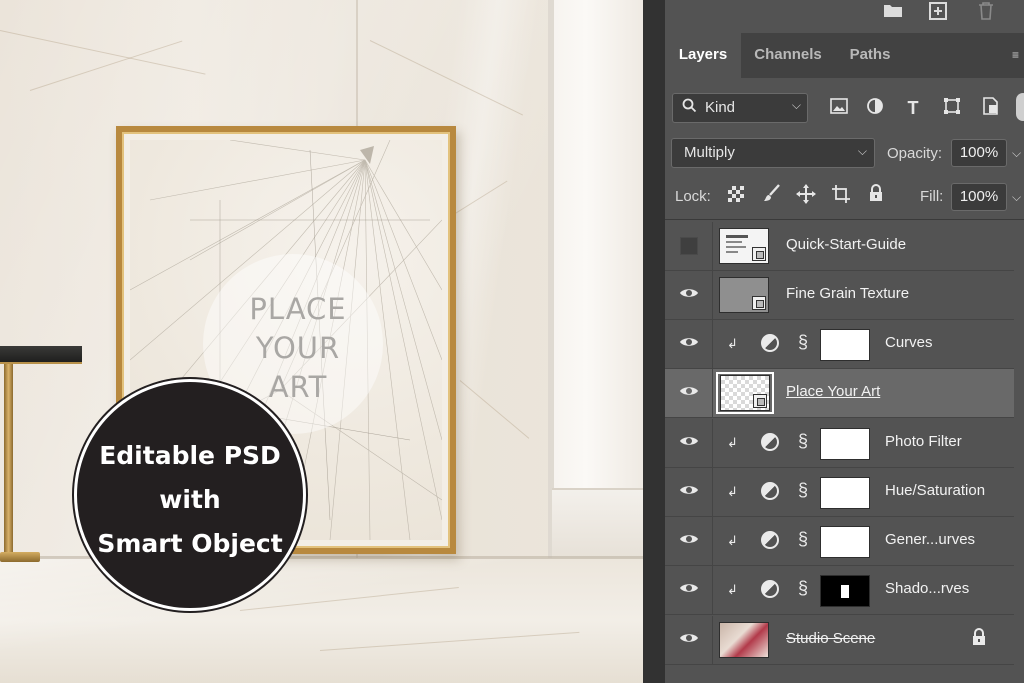  I want to click on opacity-chevron-icon: ⌵, so click(1018, 153).